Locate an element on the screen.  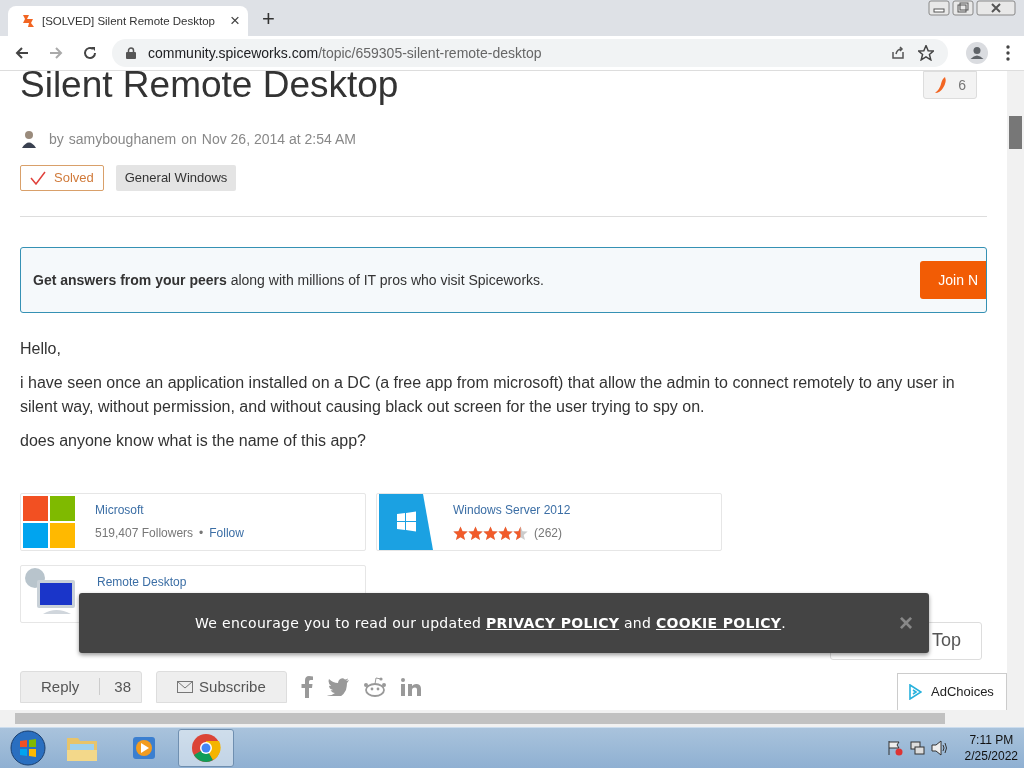
solved-badge: Solved is located at coordinates (62, 177).